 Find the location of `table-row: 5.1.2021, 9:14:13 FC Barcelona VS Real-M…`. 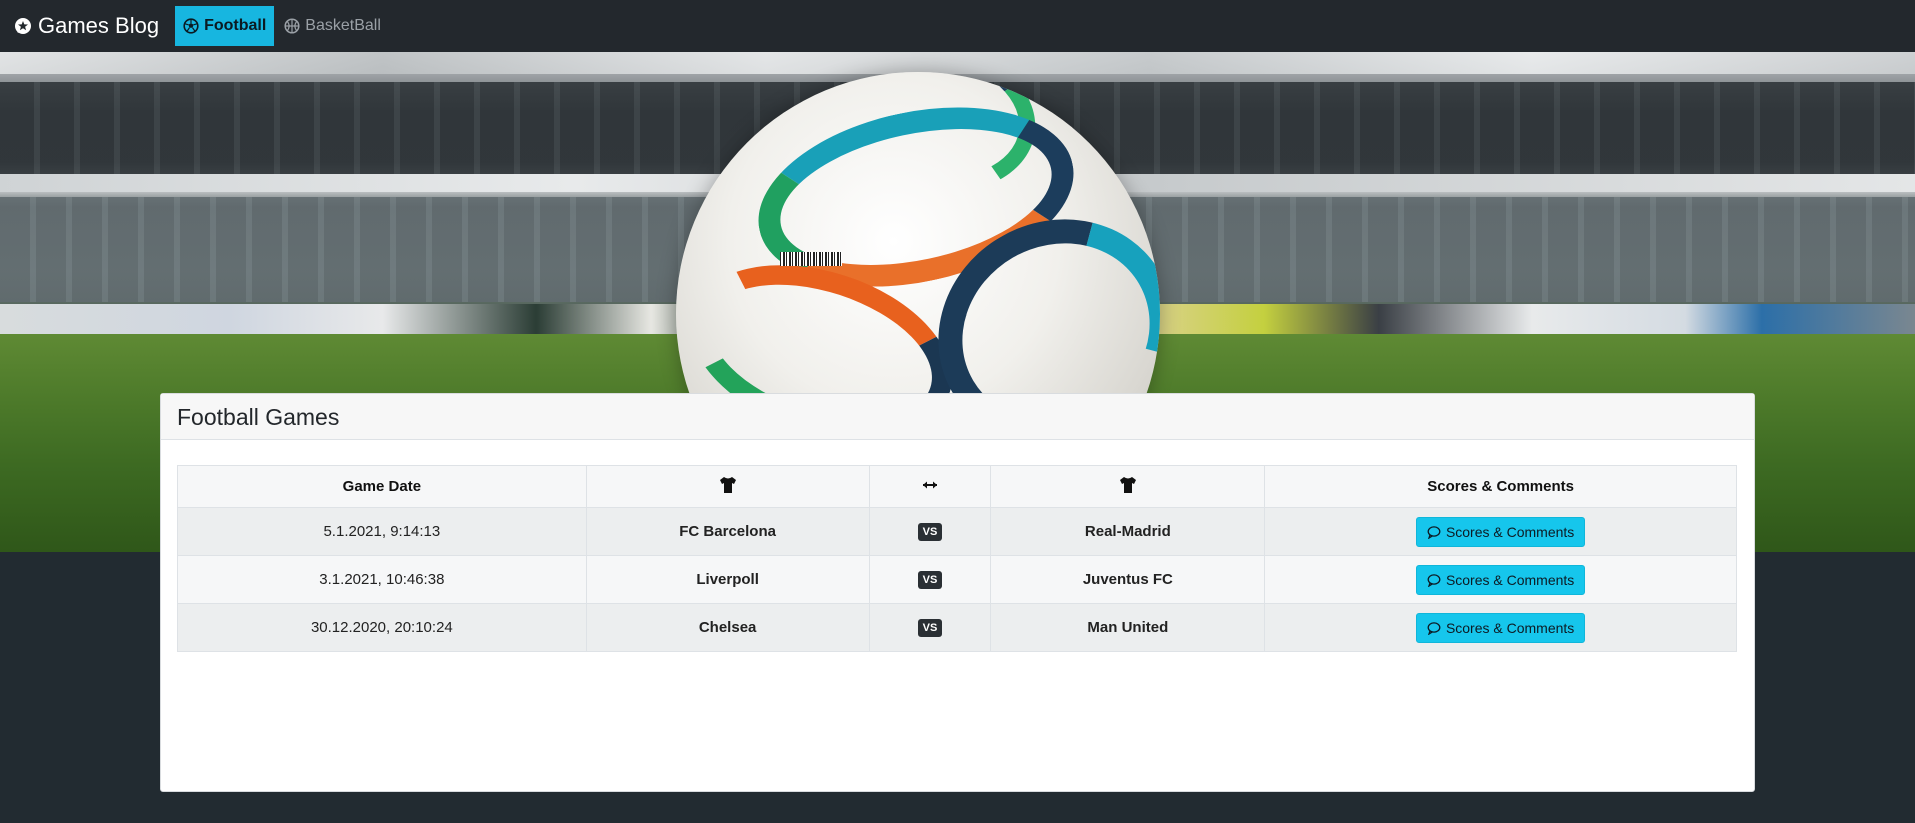

table-row: 5.1.2021, 9:14:13 FC Barcelona VS Real-M… is located at coordinates (957, 531).